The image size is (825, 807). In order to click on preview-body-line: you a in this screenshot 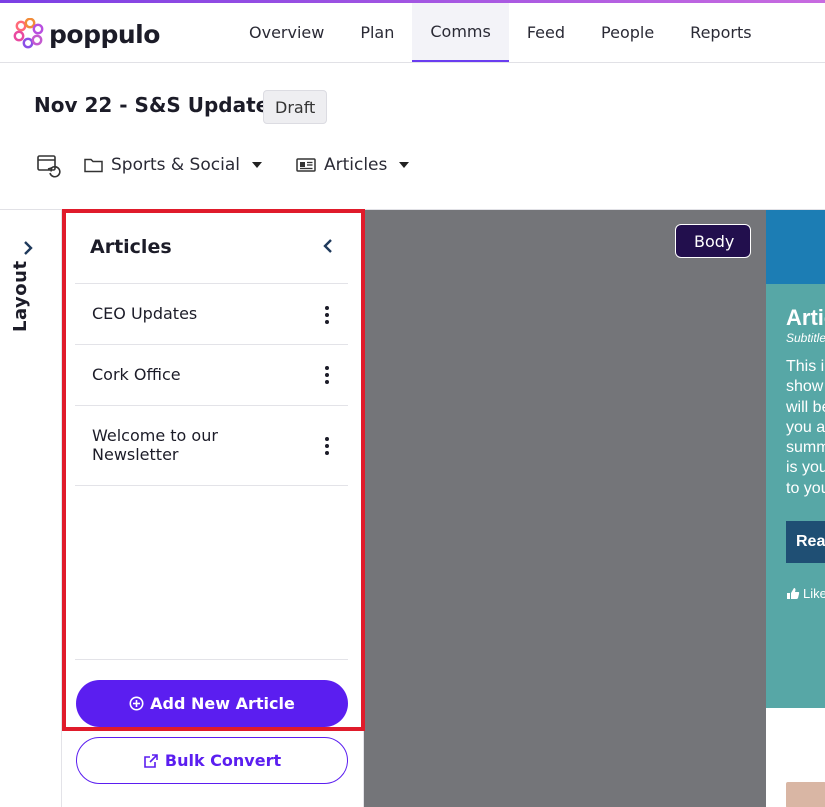, I will do `click(805, 427)`.